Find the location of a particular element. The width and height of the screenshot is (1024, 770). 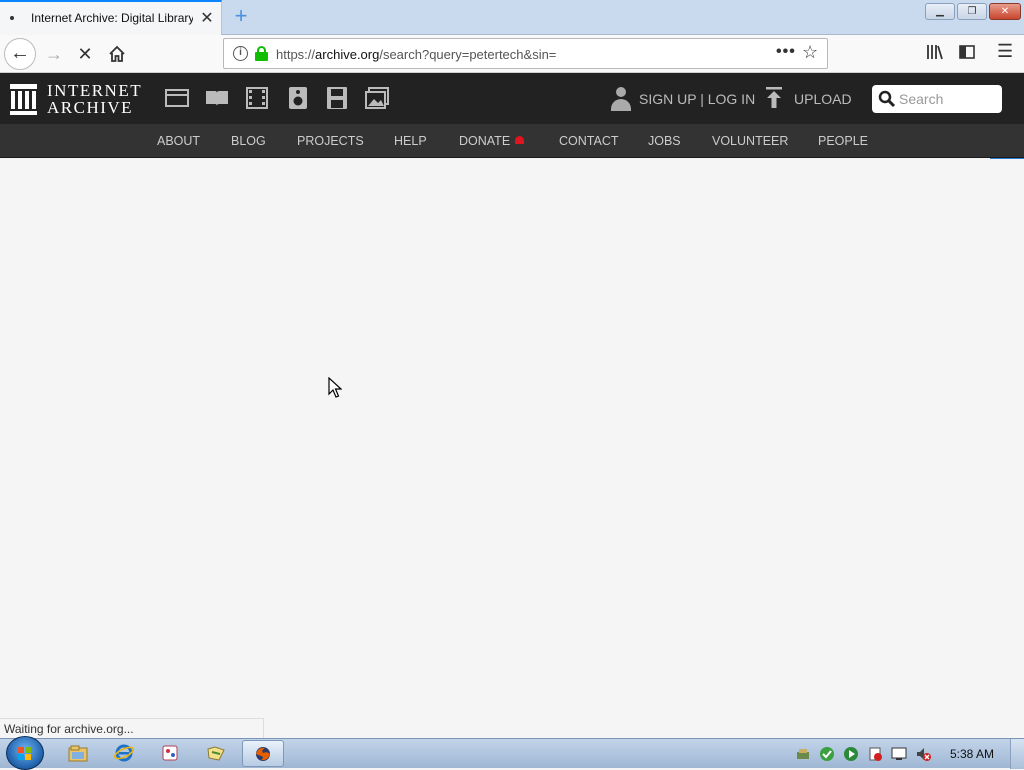

action-center-tray-icon is located at coordinates (875, 754).